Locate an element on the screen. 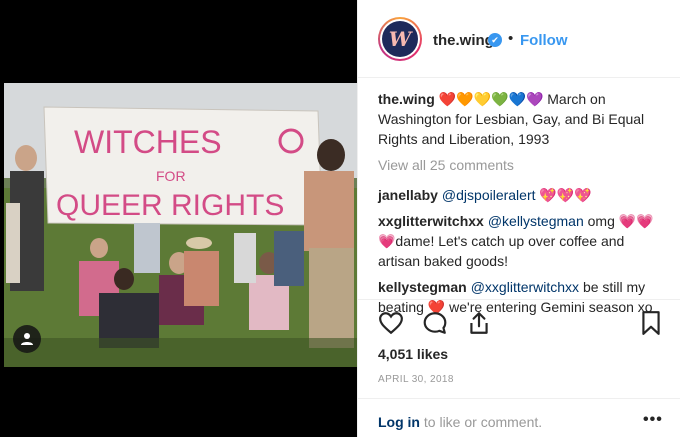  post-username: the.wing is located at coordinates (463, 40).